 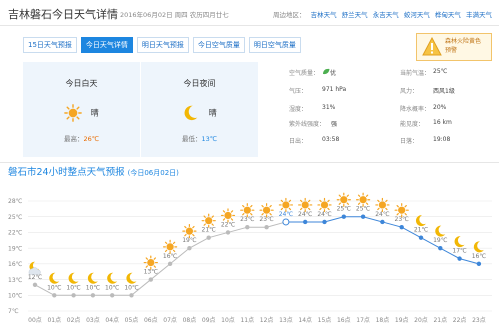 What do you see at coordinates (386, 15) in the screenshot?
I see `nearby-link-yongji: 永吉天气` at bounding box center [386, 15].